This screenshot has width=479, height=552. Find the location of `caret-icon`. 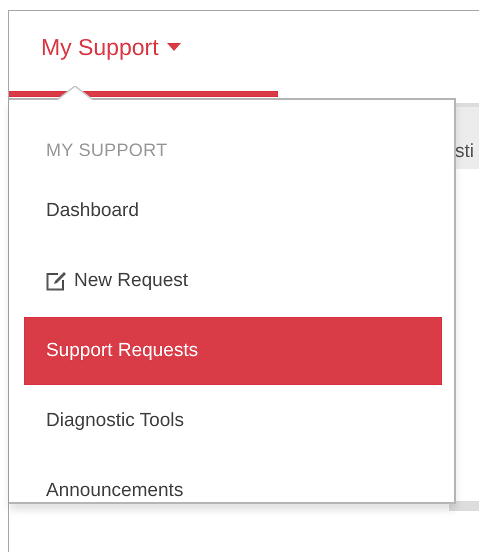

caret-icon is located at coordinates (173, 47).